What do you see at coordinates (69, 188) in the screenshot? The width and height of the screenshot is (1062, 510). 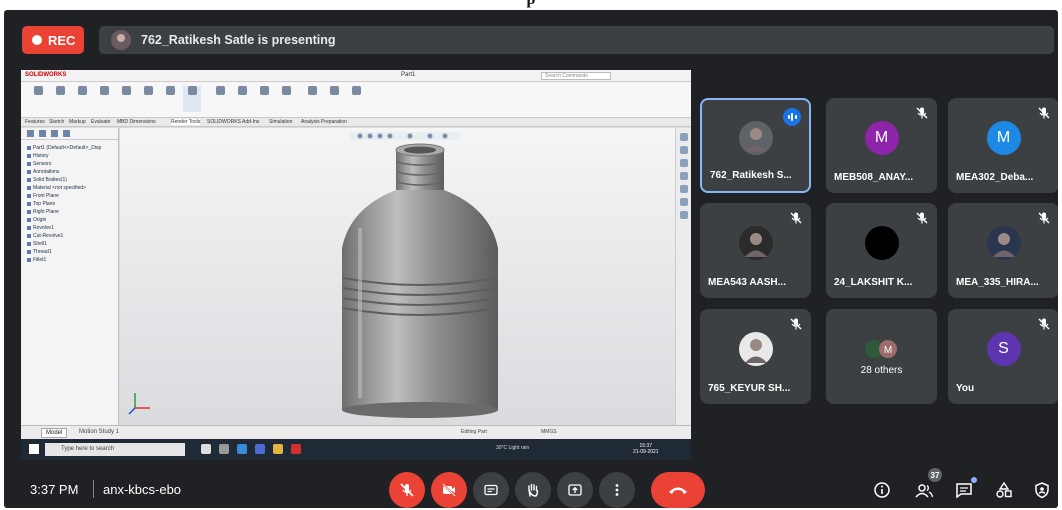 I see `tree-item: Material <not specified>` at bounding box center [69, 188].